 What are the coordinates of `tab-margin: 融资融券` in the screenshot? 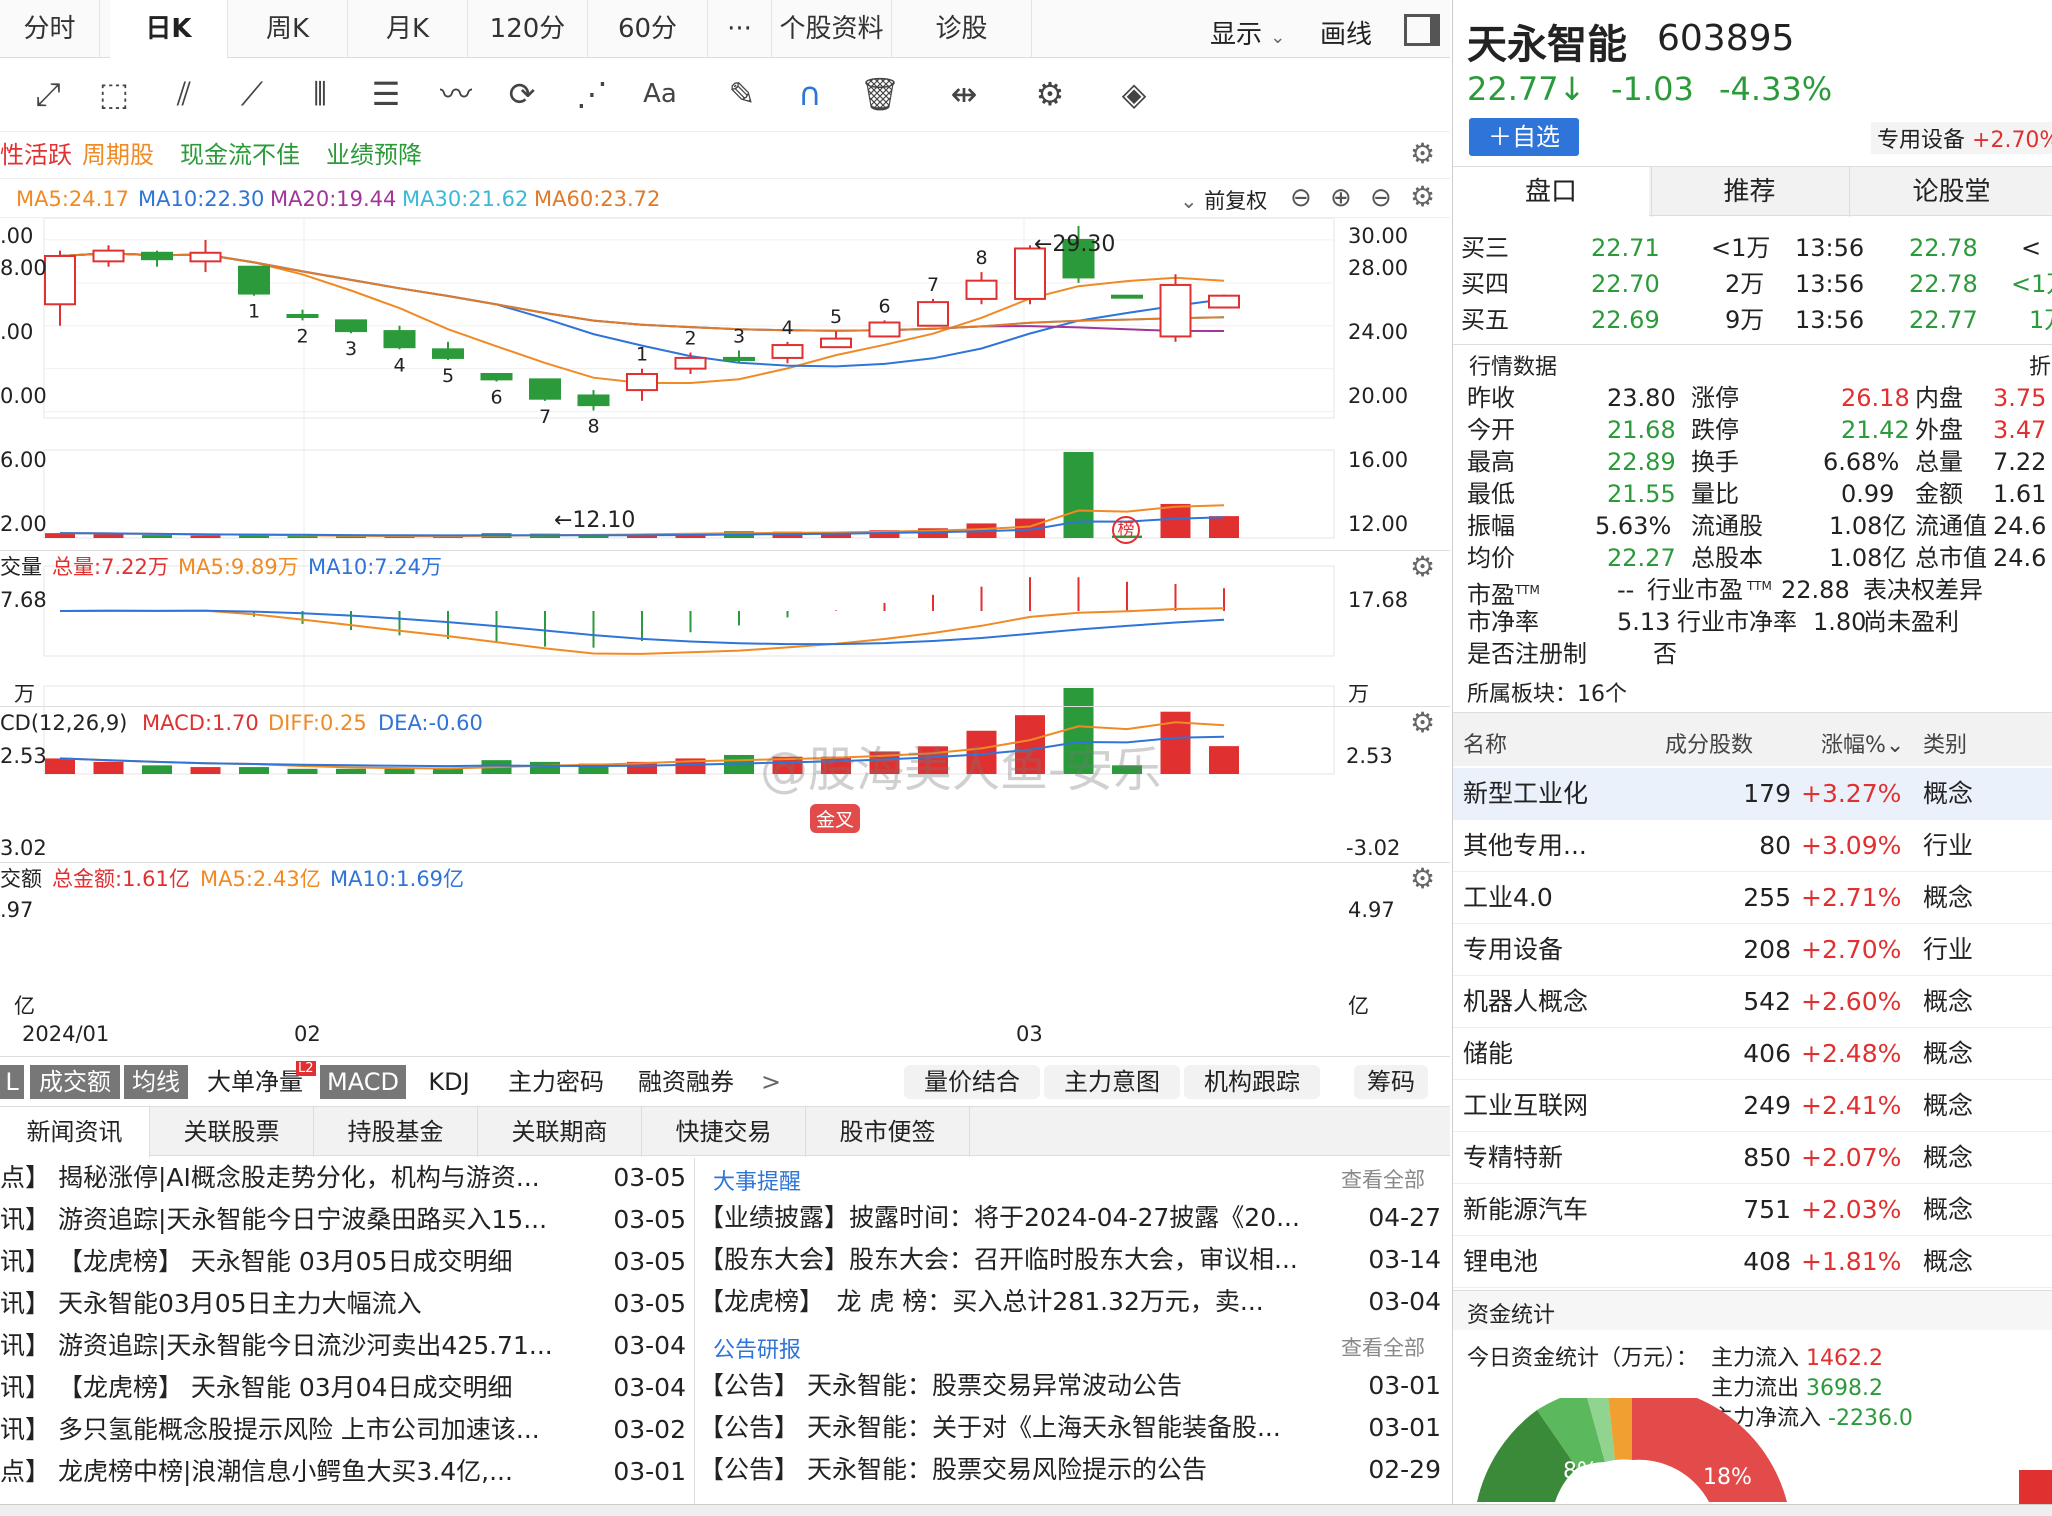 It's located at (686, 1082).